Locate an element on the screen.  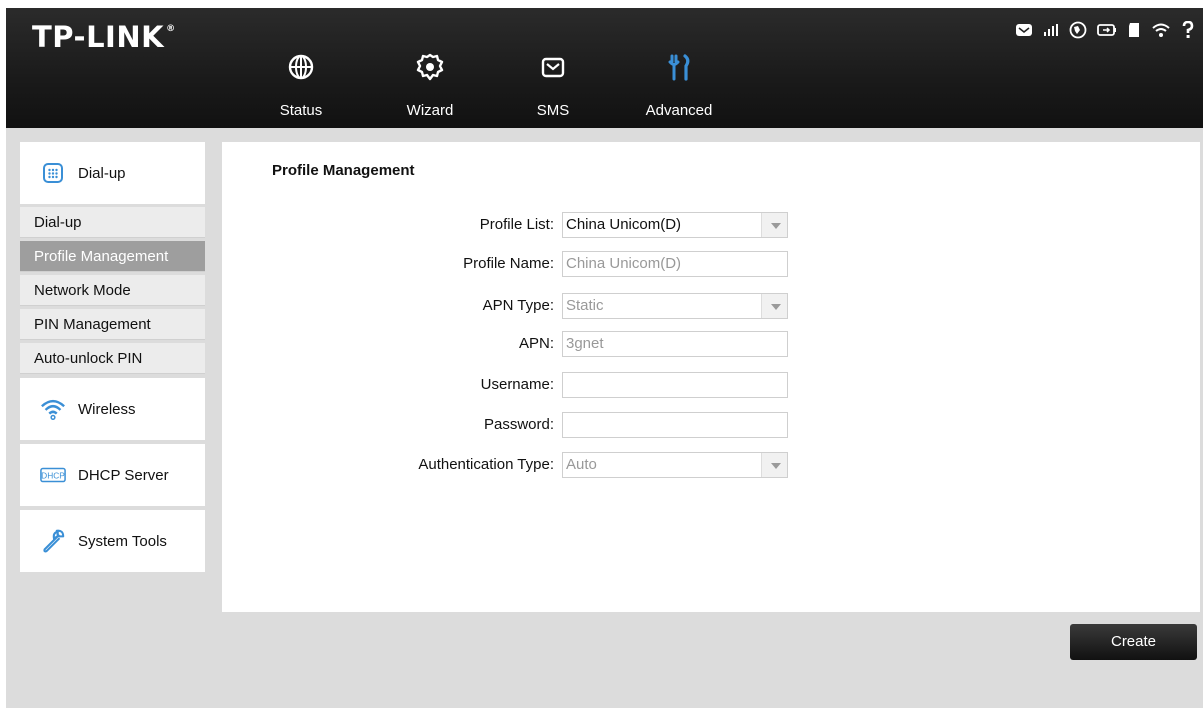
nav-advanced-label: Advanced is located at coordinates (679, 110).